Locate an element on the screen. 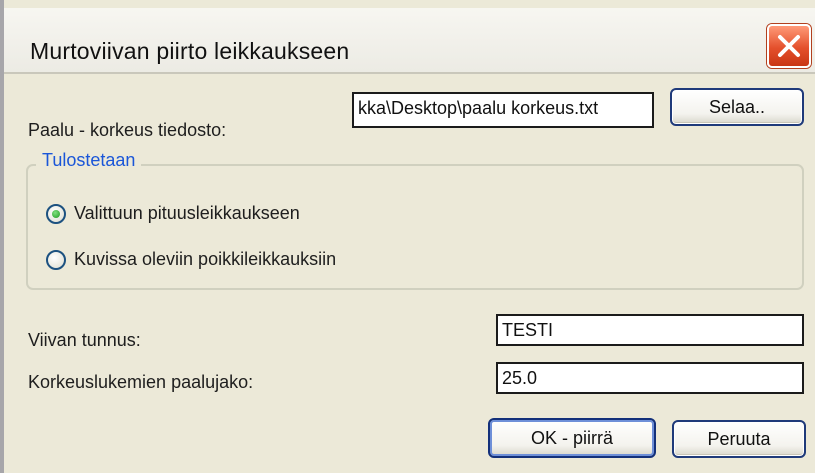  line-id-input: TESTI is located at coordinates (650, 330).